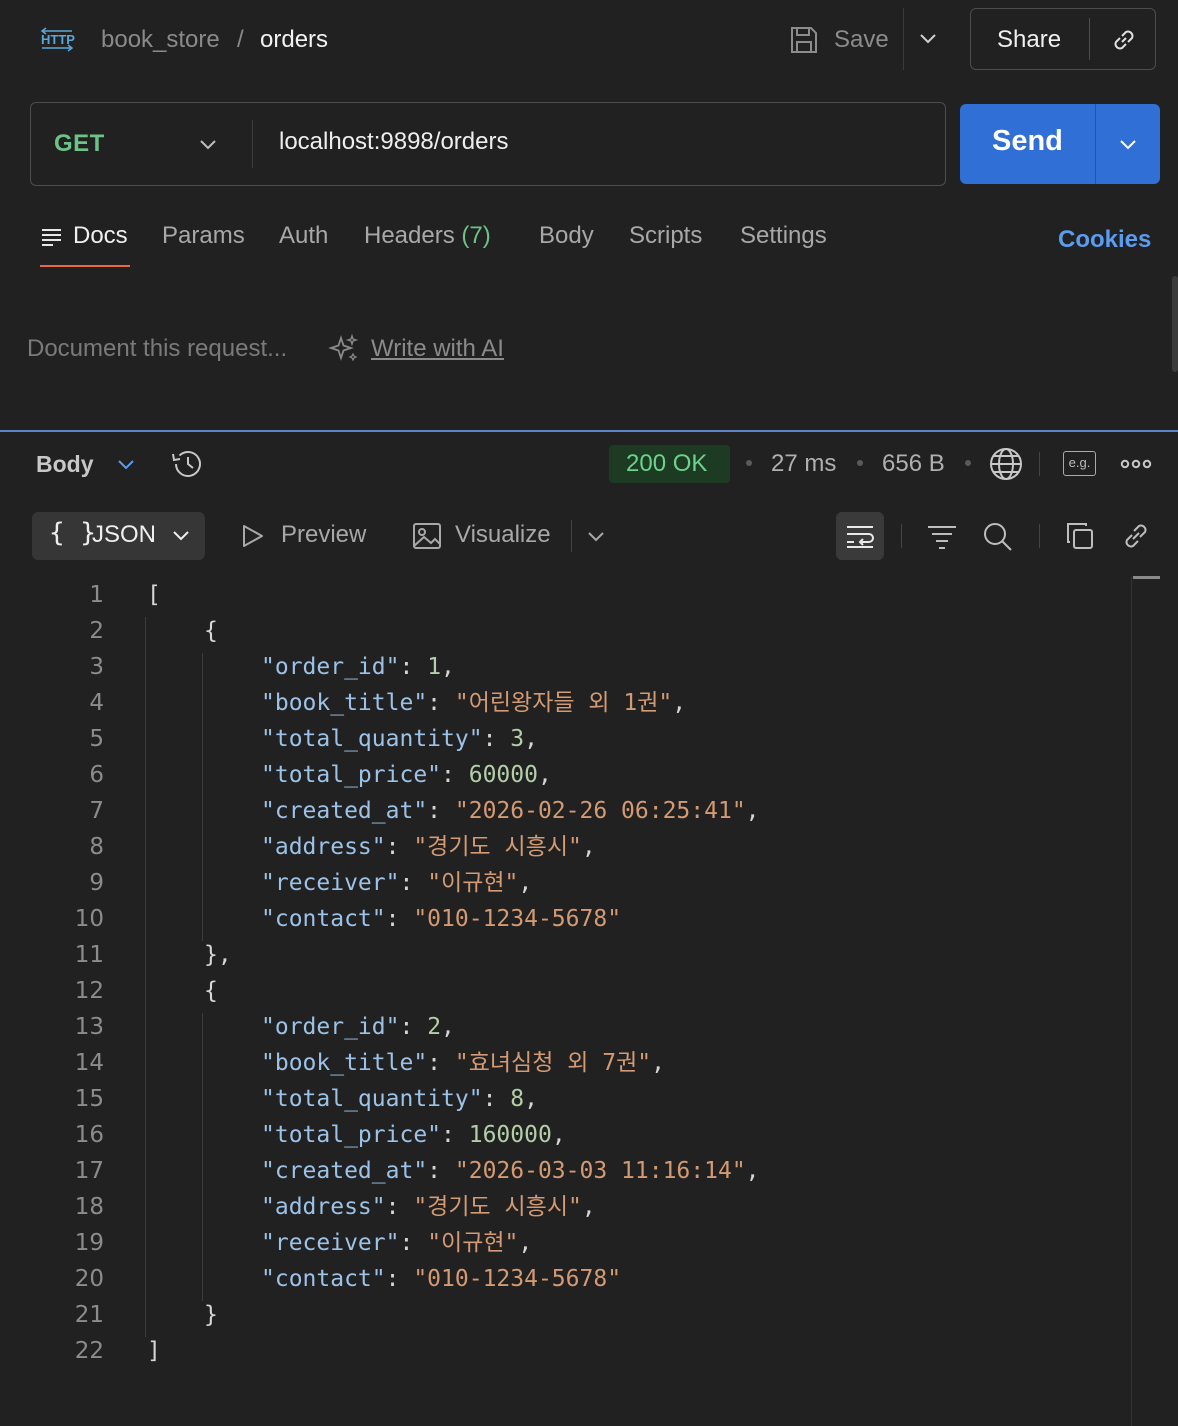 Image resolution: width=1178 pixels, height=1426 pixels. I want to click on write-with-ai-link: Write with AI, so click(437, 349).